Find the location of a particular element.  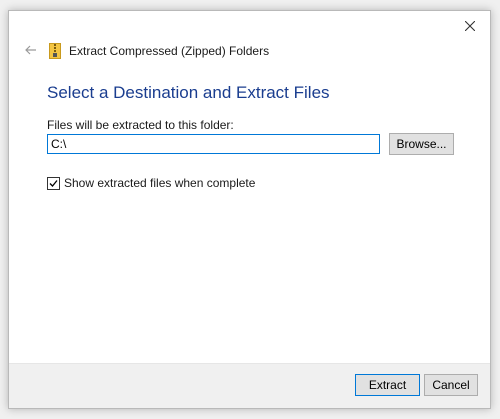

zip-folder-icon is located at coordinates (55, 51).